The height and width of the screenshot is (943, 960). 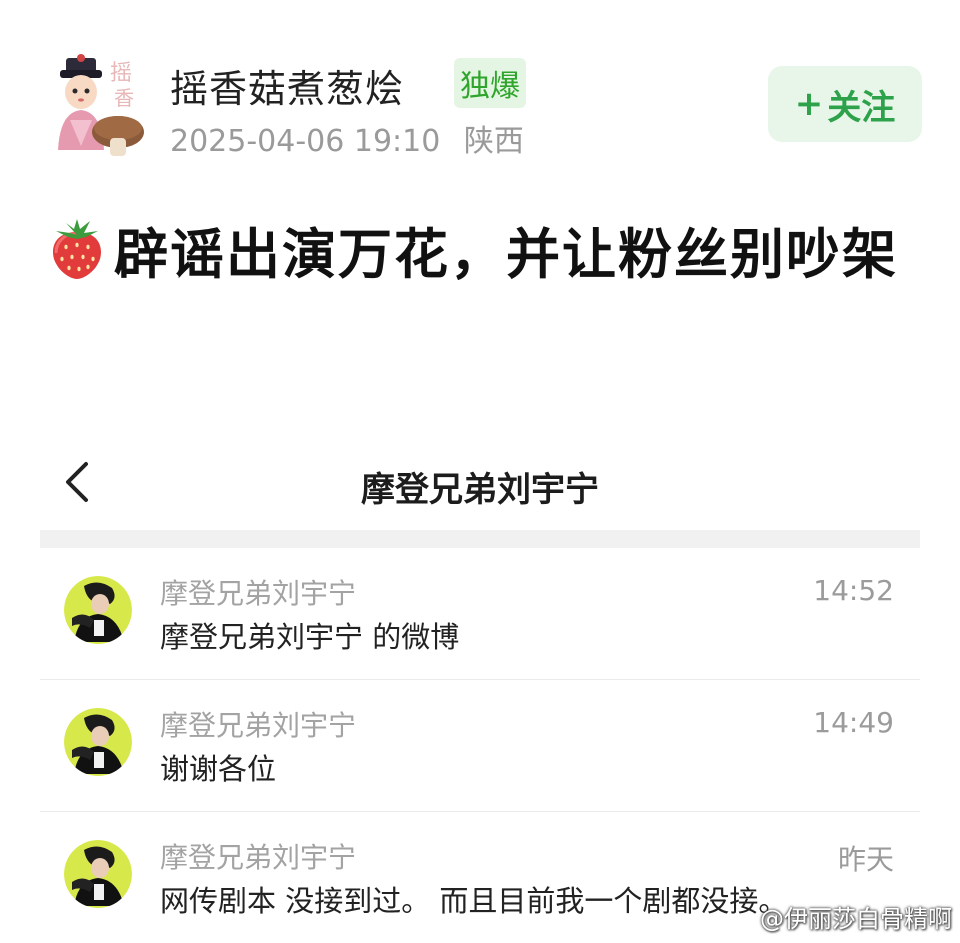 What do you see at coordinates (853, 722) in the screenshot?
I see `message-time: 14:49` at bounding box center [853, 722].